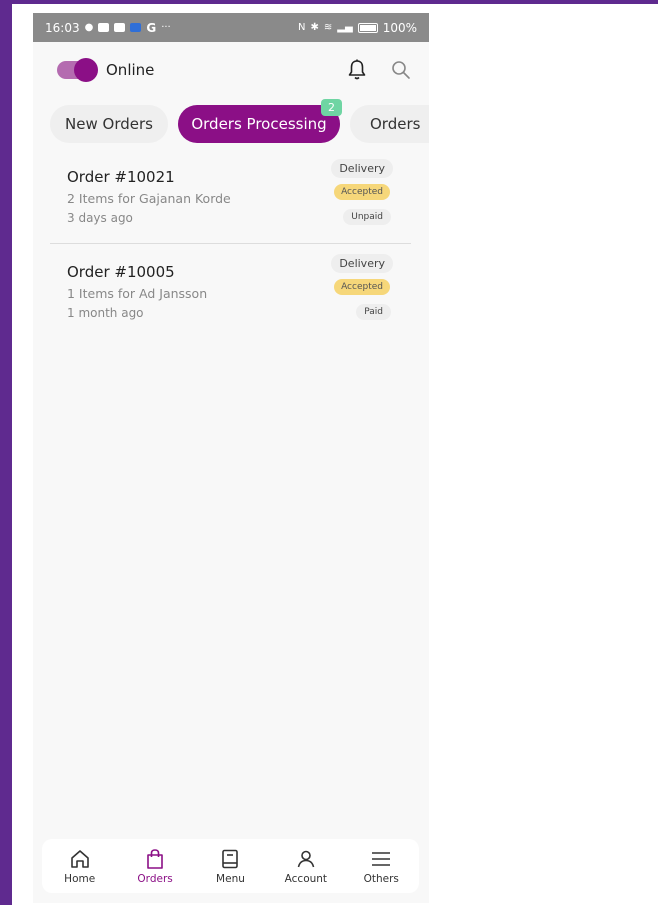 This screenshot has height=905, width=658. Describe the element at coordinates (401, 70) in the screenshot. I see `search-icon` at that location.